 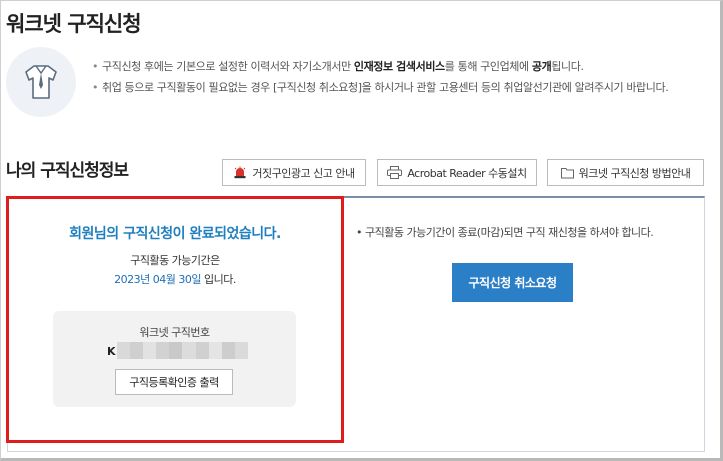 I want to click on printer-icon, so click(x=395, y=172).